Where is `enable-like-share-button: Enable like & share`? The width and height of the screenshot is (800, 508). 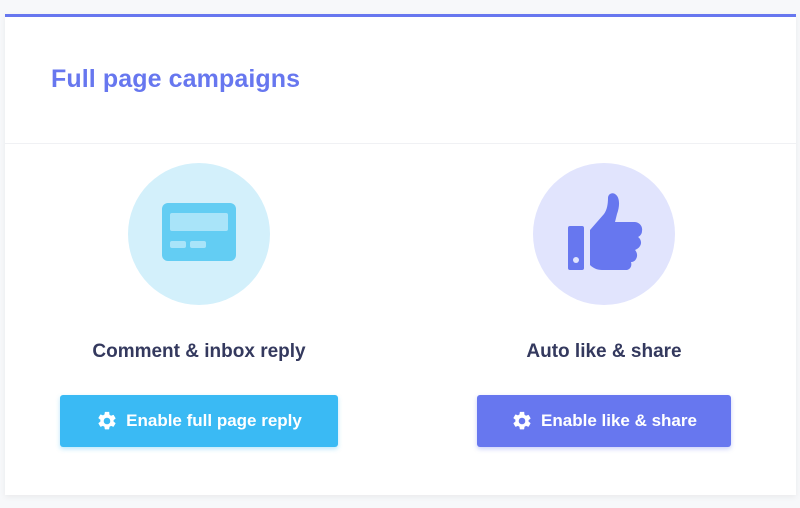
enable-like-share-button: Enable like & share is located at coordinates (604, 421).